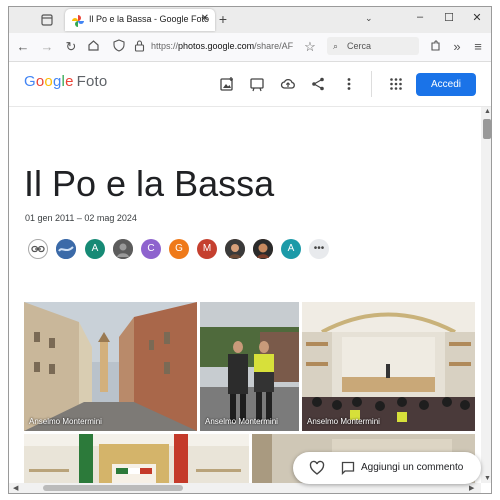 The height and width of the screenshot is (500, 500). What do you see at coordinates (478, 46) in the screenshot?
I see `menu-icon: ≡` at bounding box center [478, 46].